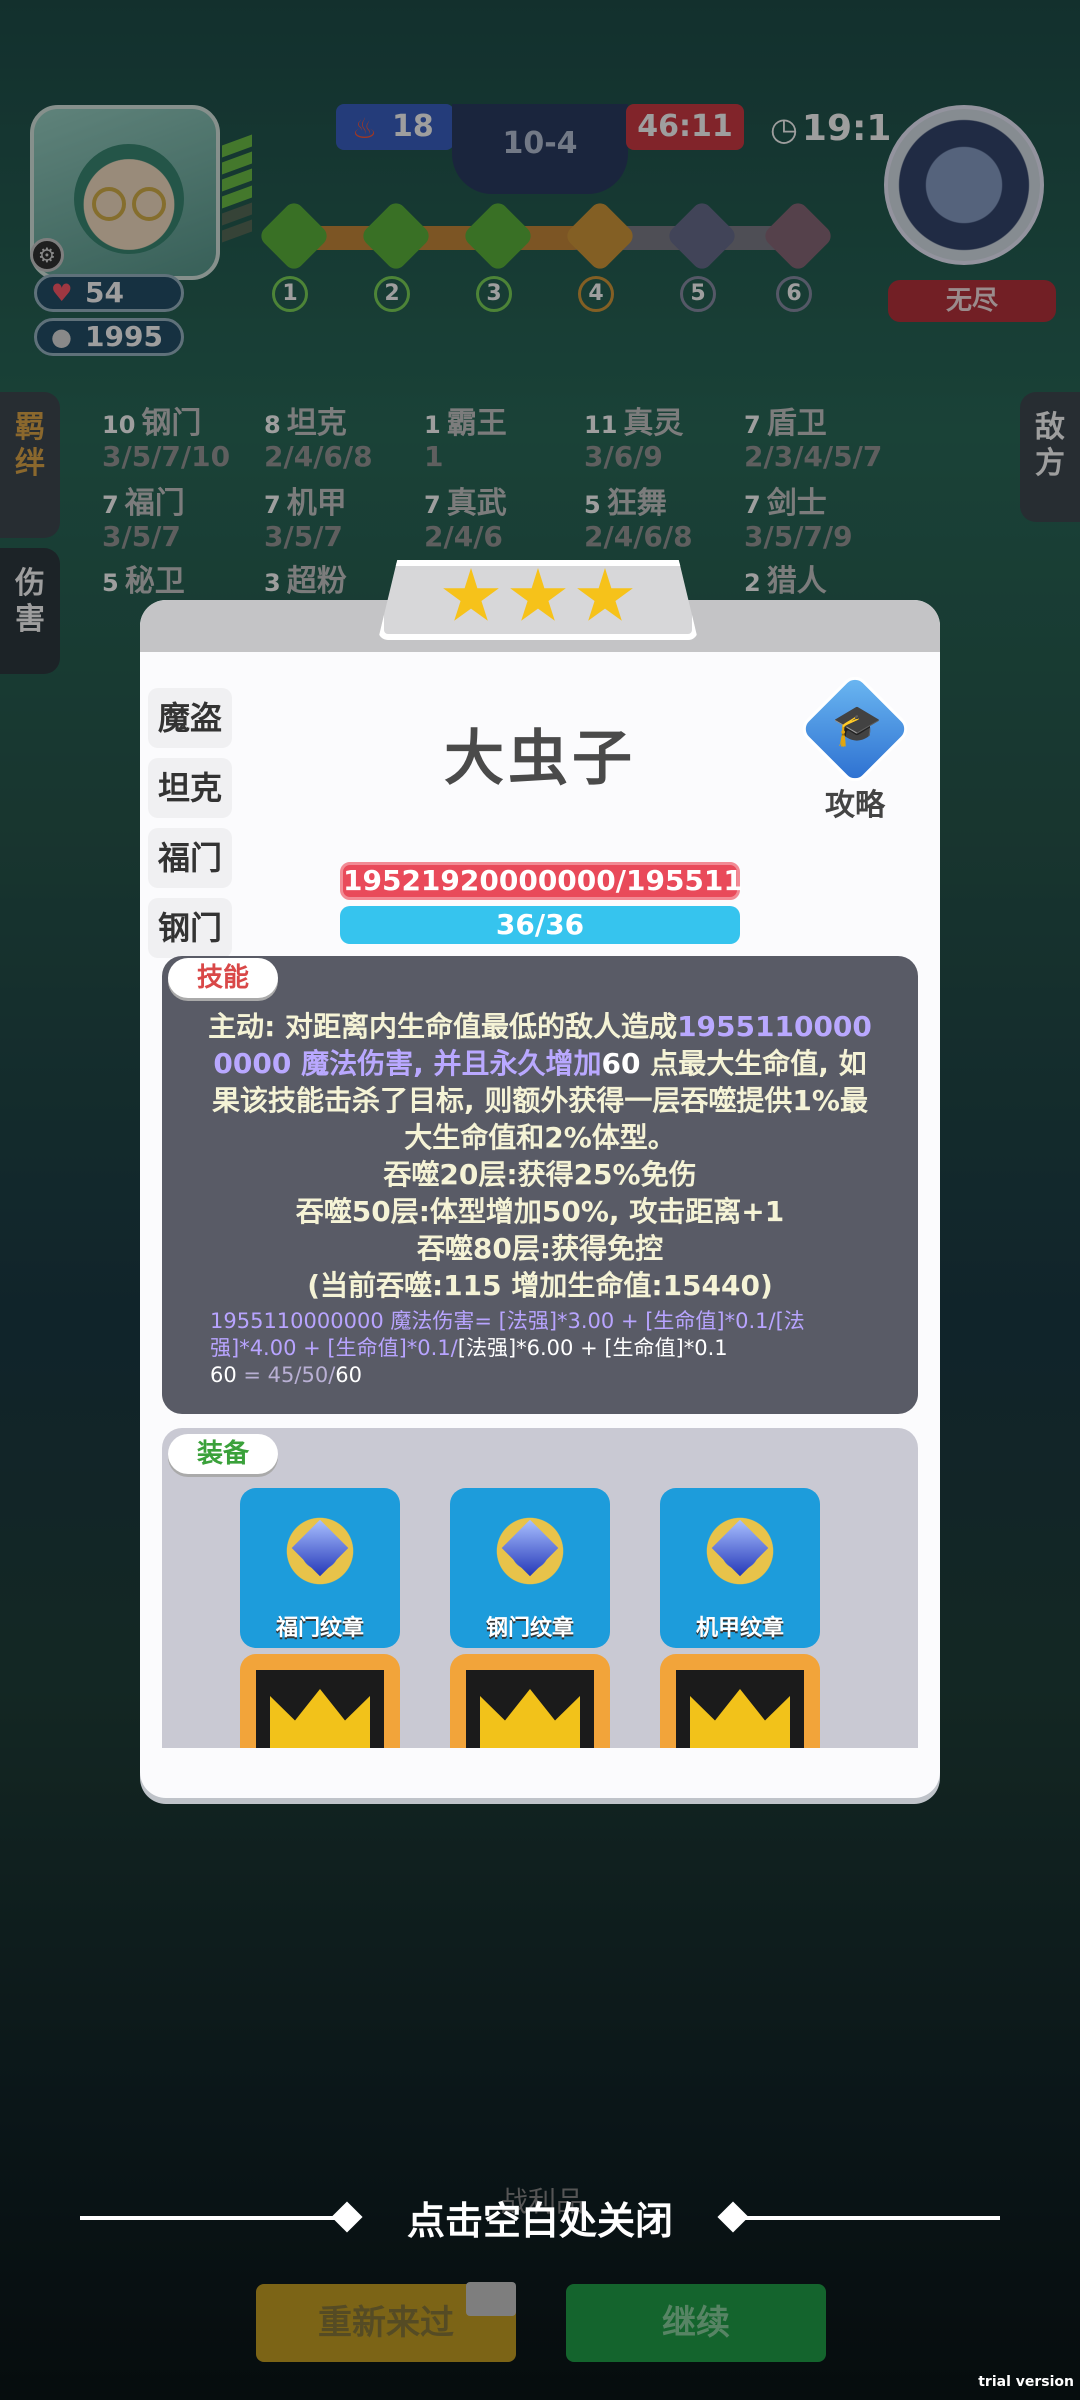 This screenshot has width=1080, height=2400. Describe the element at coordinates (320, 1568) in the screenshot. I see `equipment-slot: 福门纹章` at that location.